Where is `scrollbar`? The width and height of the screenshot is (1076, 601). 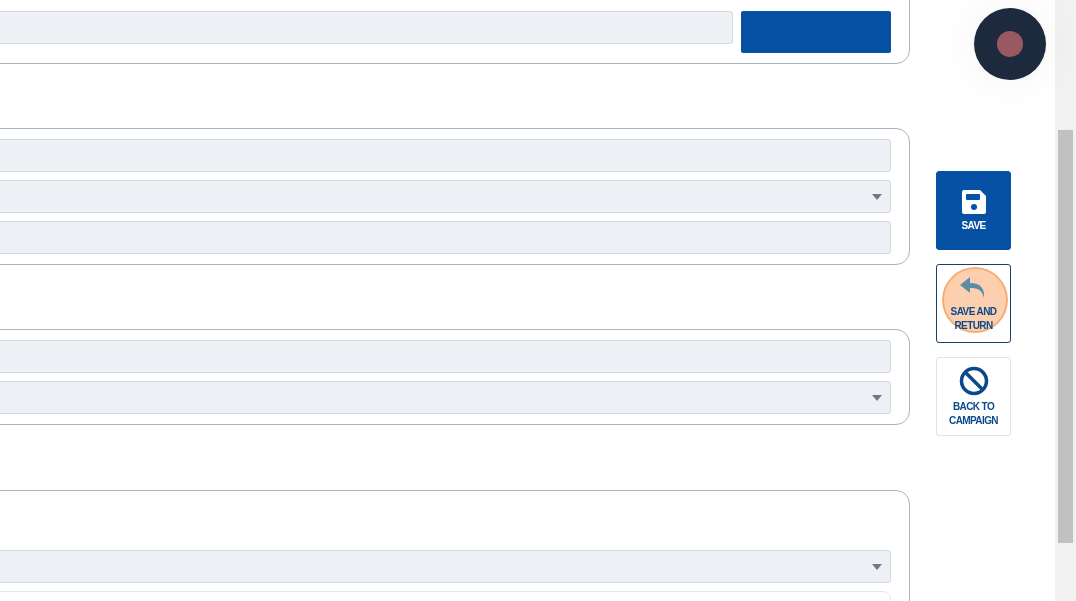 scrollbar is located at coordinates (1065, 300).